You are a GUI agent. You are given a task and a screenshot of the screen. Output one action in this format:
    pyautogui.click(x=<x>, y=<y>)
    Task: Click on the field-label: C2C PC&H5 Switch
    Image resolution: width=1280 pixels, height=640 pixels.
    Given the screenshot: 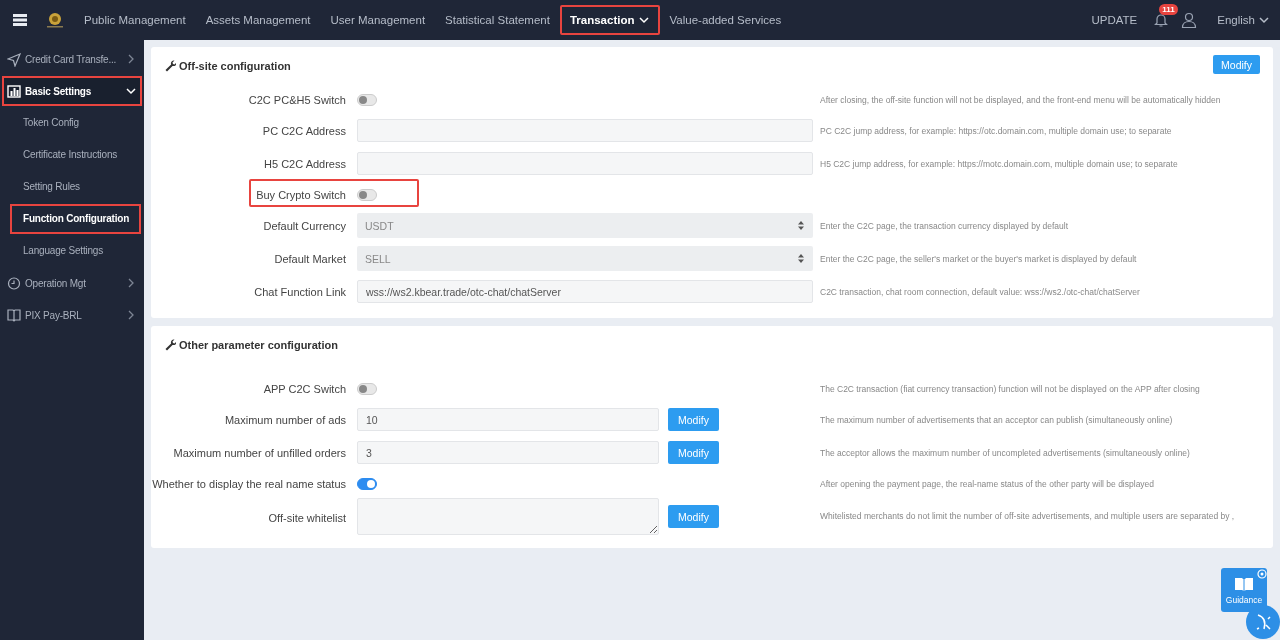 What is the action you would take?
    pyautogui.click(x=297, y=100)
    